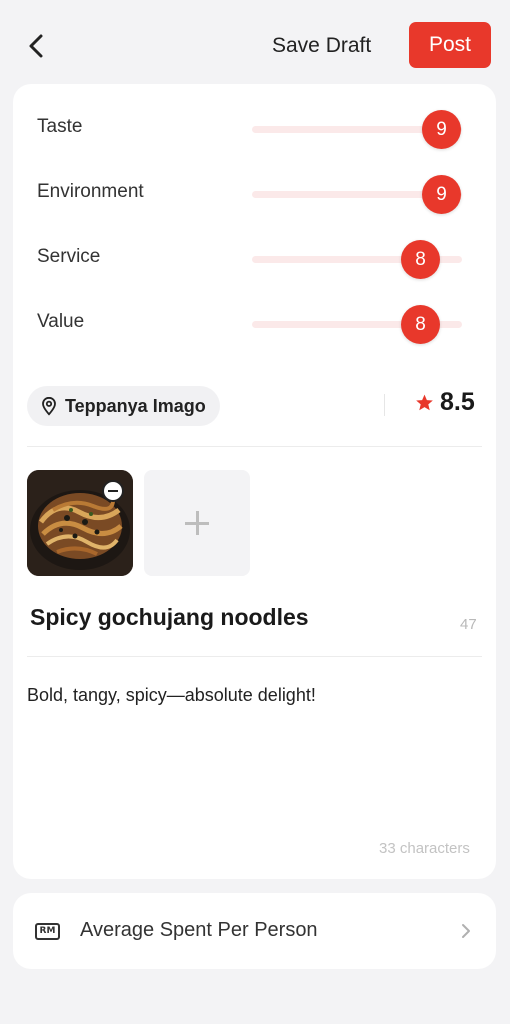 The width and height of the screenshot is (510, 1024). What do you see at coordinates (357, 324) in the screenshot?
I see `value-slider: 8` at bounding box center [357, 324].